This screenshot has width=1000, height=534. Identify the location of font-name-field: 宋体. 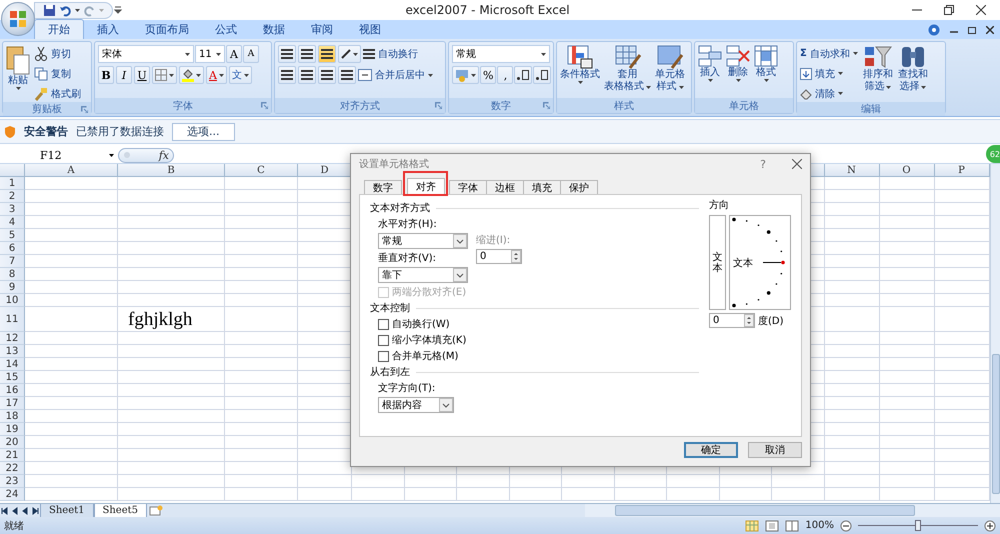
(146, 54).